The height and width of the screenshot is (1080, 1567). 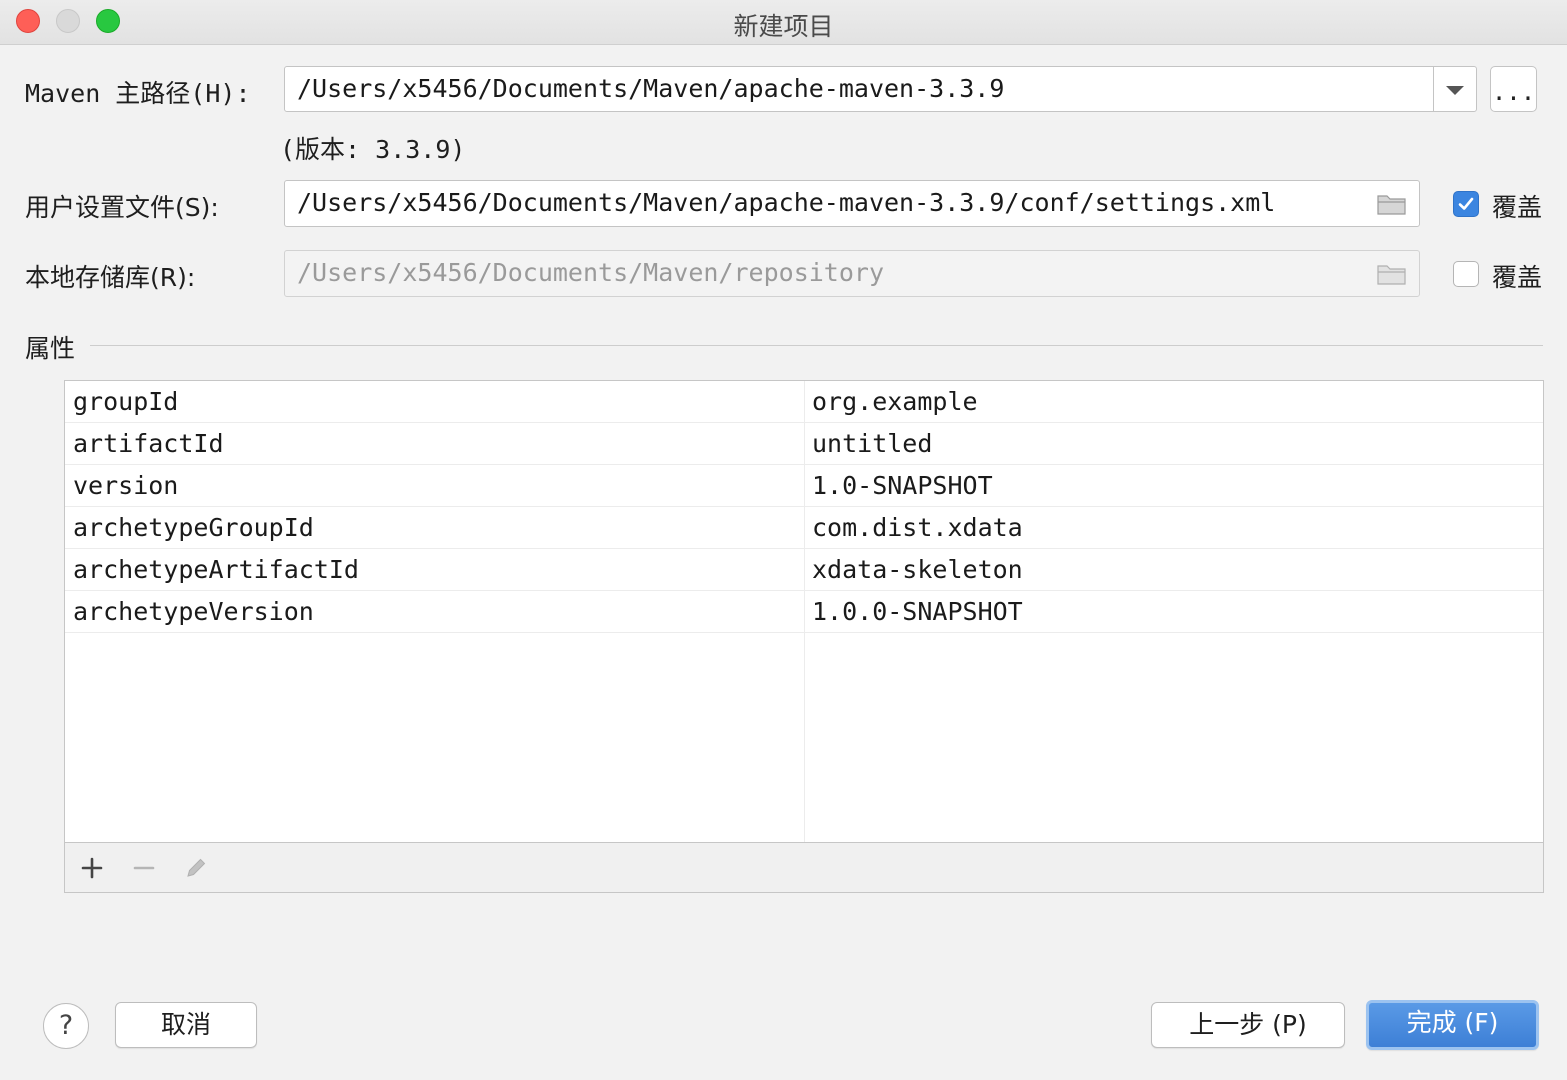 I want to click on minus-icon, so click(x=144, y=868).